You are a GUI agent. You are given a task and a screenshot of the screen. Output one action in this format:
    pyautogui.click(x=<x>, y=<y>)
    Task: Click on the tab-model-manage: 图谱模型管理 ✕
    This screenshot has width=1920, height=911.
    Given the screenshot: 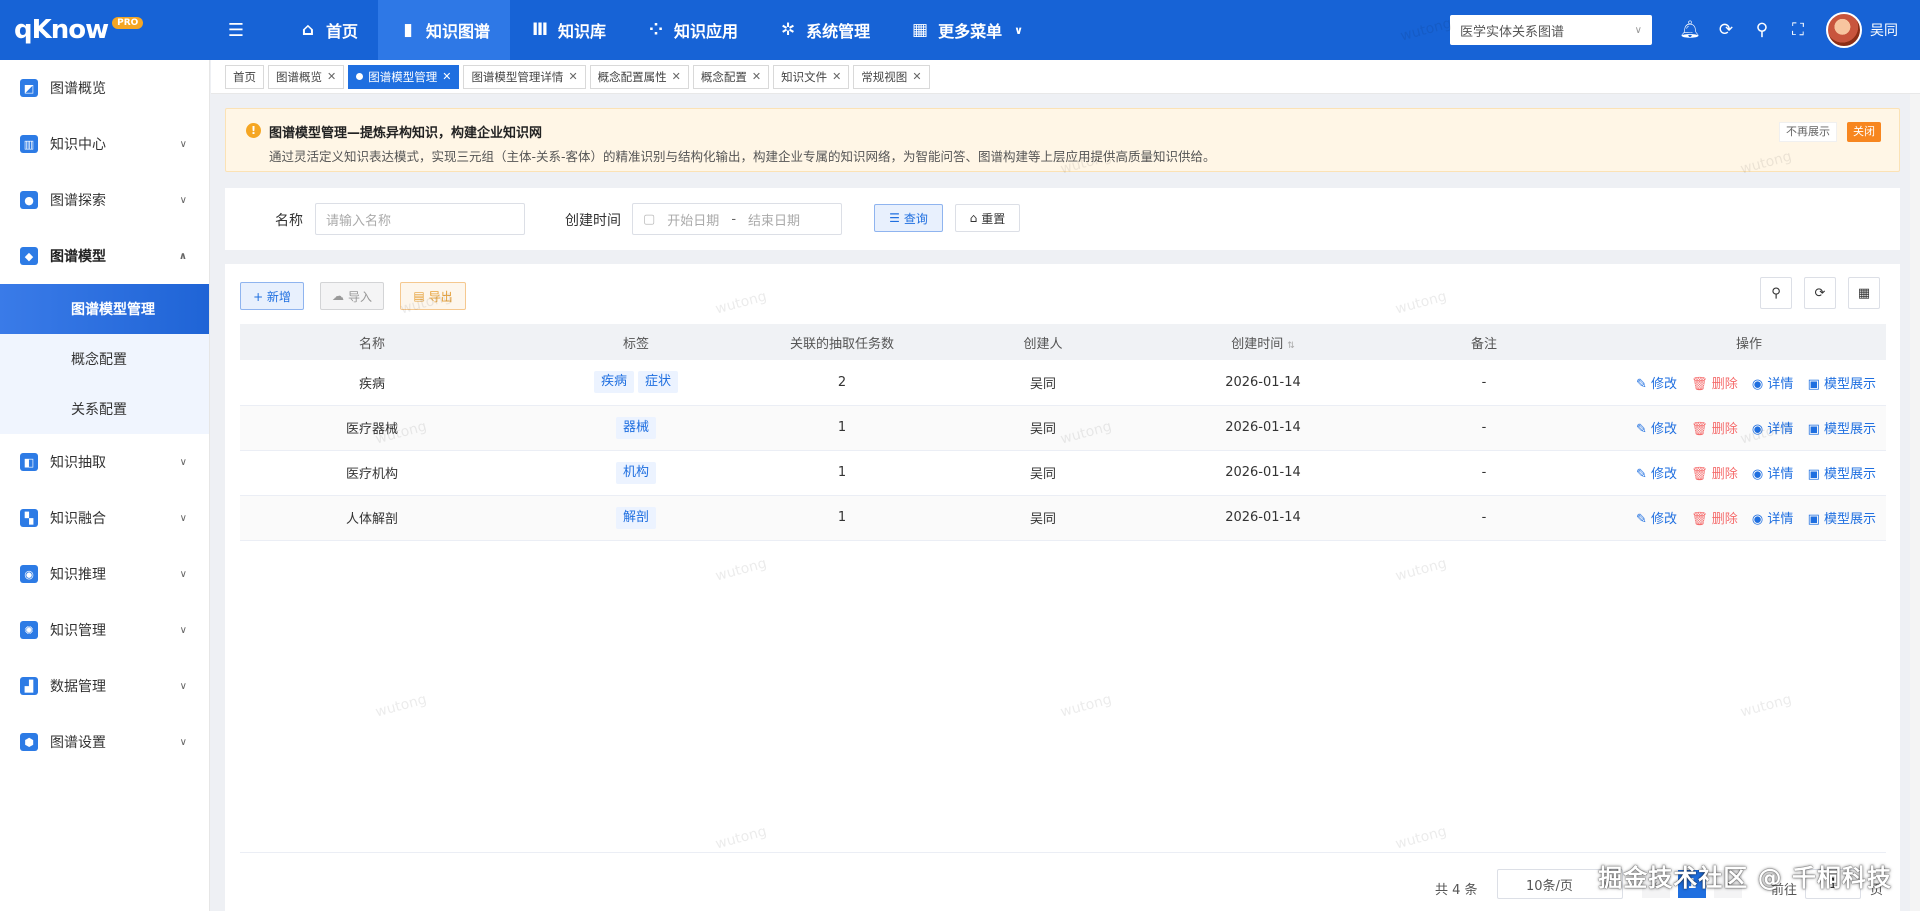 What is the action you would take?
    pyautogui.click(x=404, y=76)
    